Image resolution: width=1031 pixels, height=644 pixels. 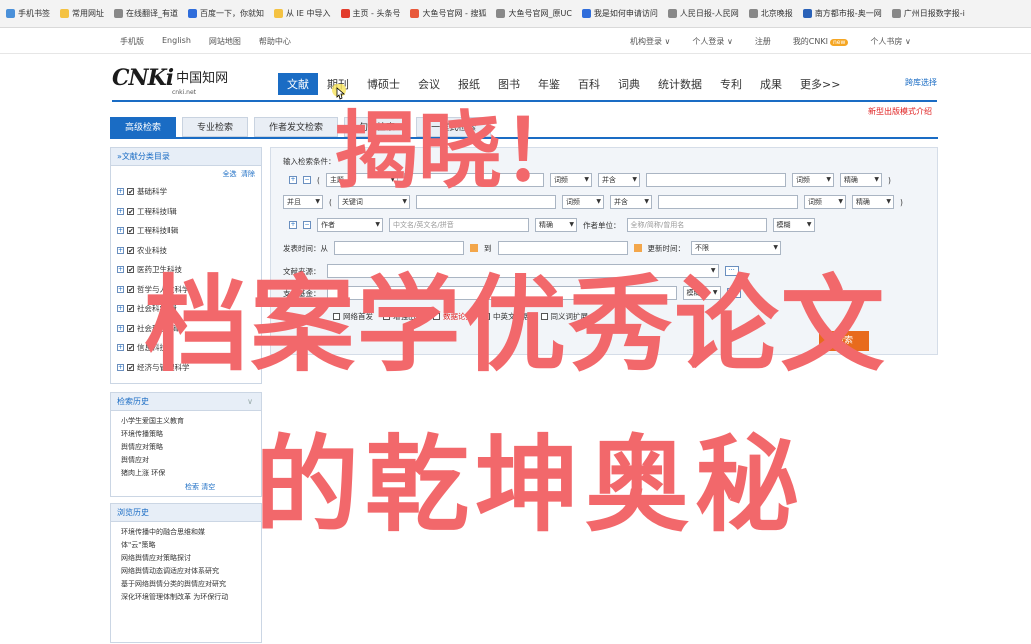 What do you see at coordinates (275, 41) in the screenshot?
I see `topnav-link: 帮助中心` at bounding box center [275, 41].